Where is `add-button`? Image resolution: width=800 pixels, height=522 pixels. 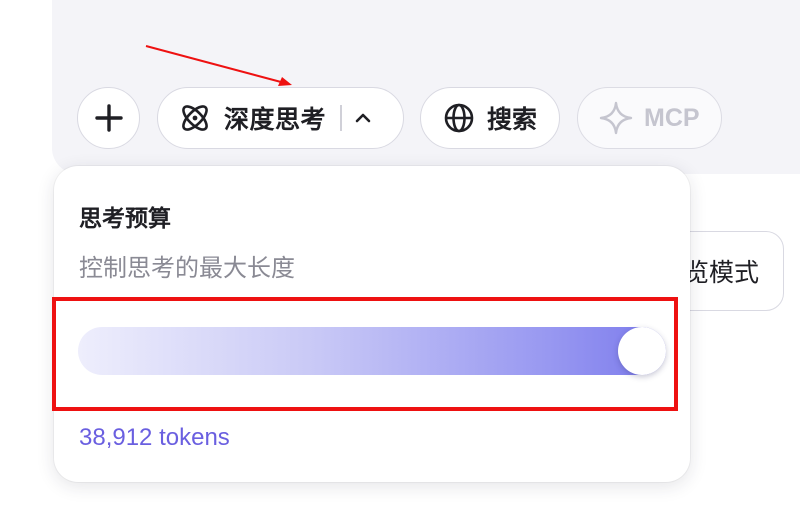 add-button is located at coordinates (108, 118).